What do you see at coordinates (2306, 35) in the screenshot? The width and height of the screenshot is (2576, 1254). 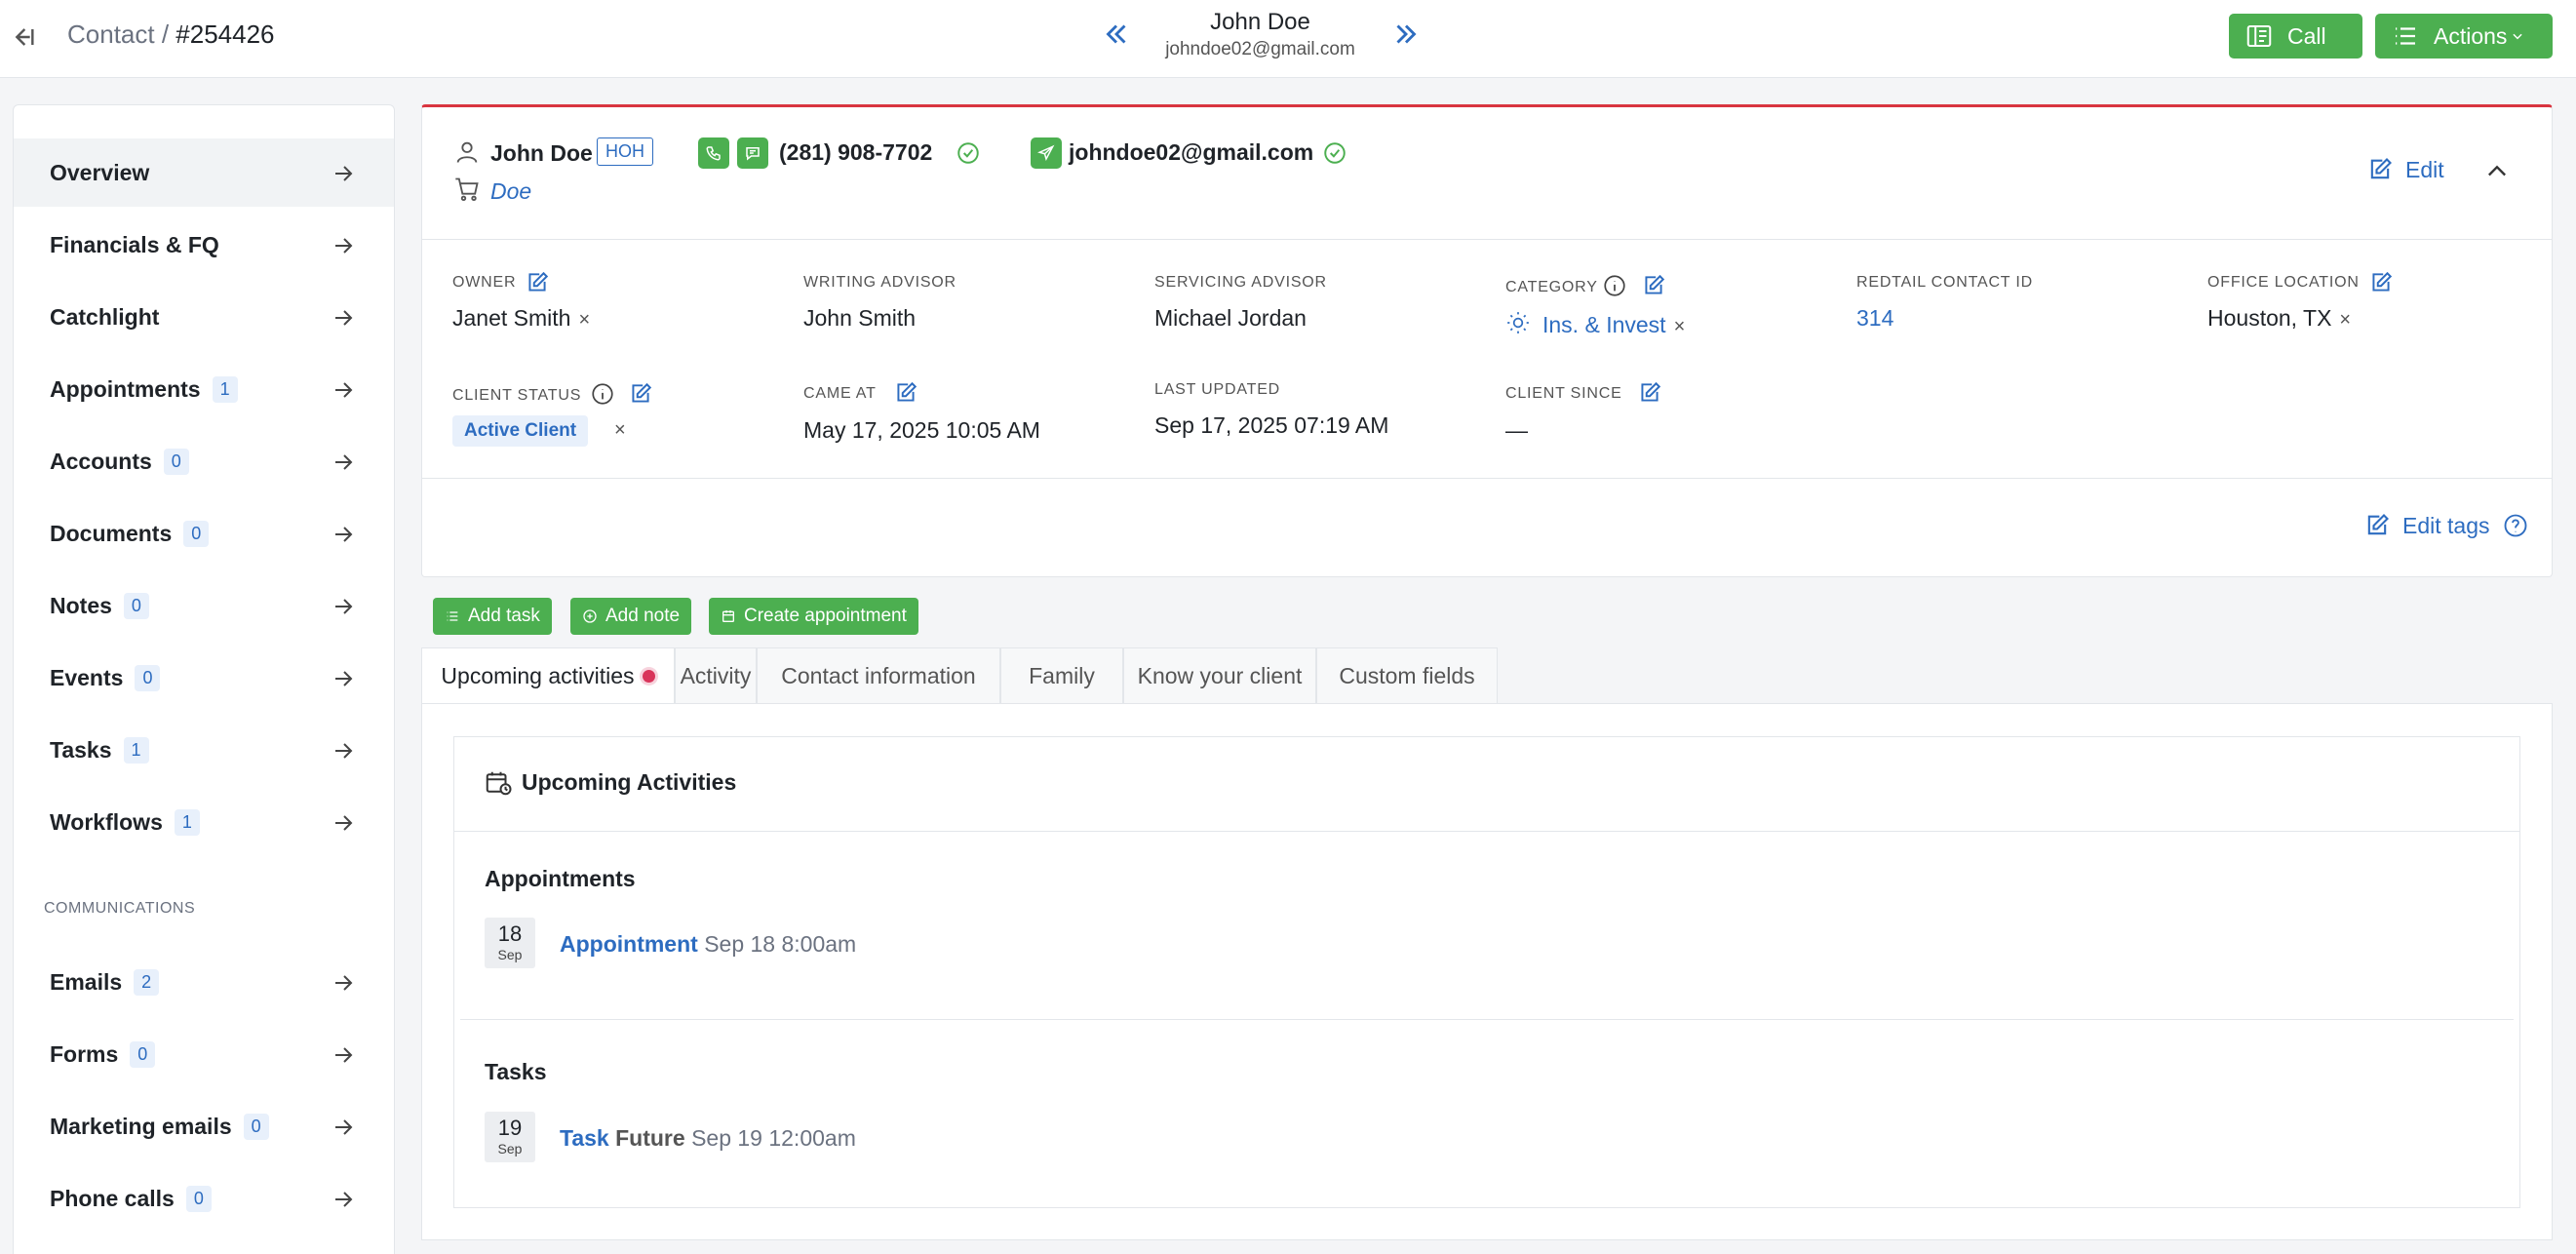 I see `call-label: Call` at bounding box center [2306, 35].